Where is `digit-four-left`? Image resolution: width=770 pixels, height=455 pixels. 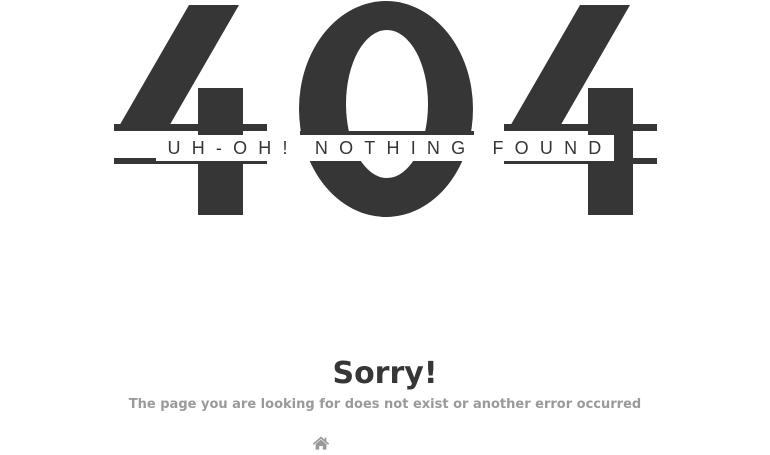
digit-four-left is located at coordinates (190, 110).